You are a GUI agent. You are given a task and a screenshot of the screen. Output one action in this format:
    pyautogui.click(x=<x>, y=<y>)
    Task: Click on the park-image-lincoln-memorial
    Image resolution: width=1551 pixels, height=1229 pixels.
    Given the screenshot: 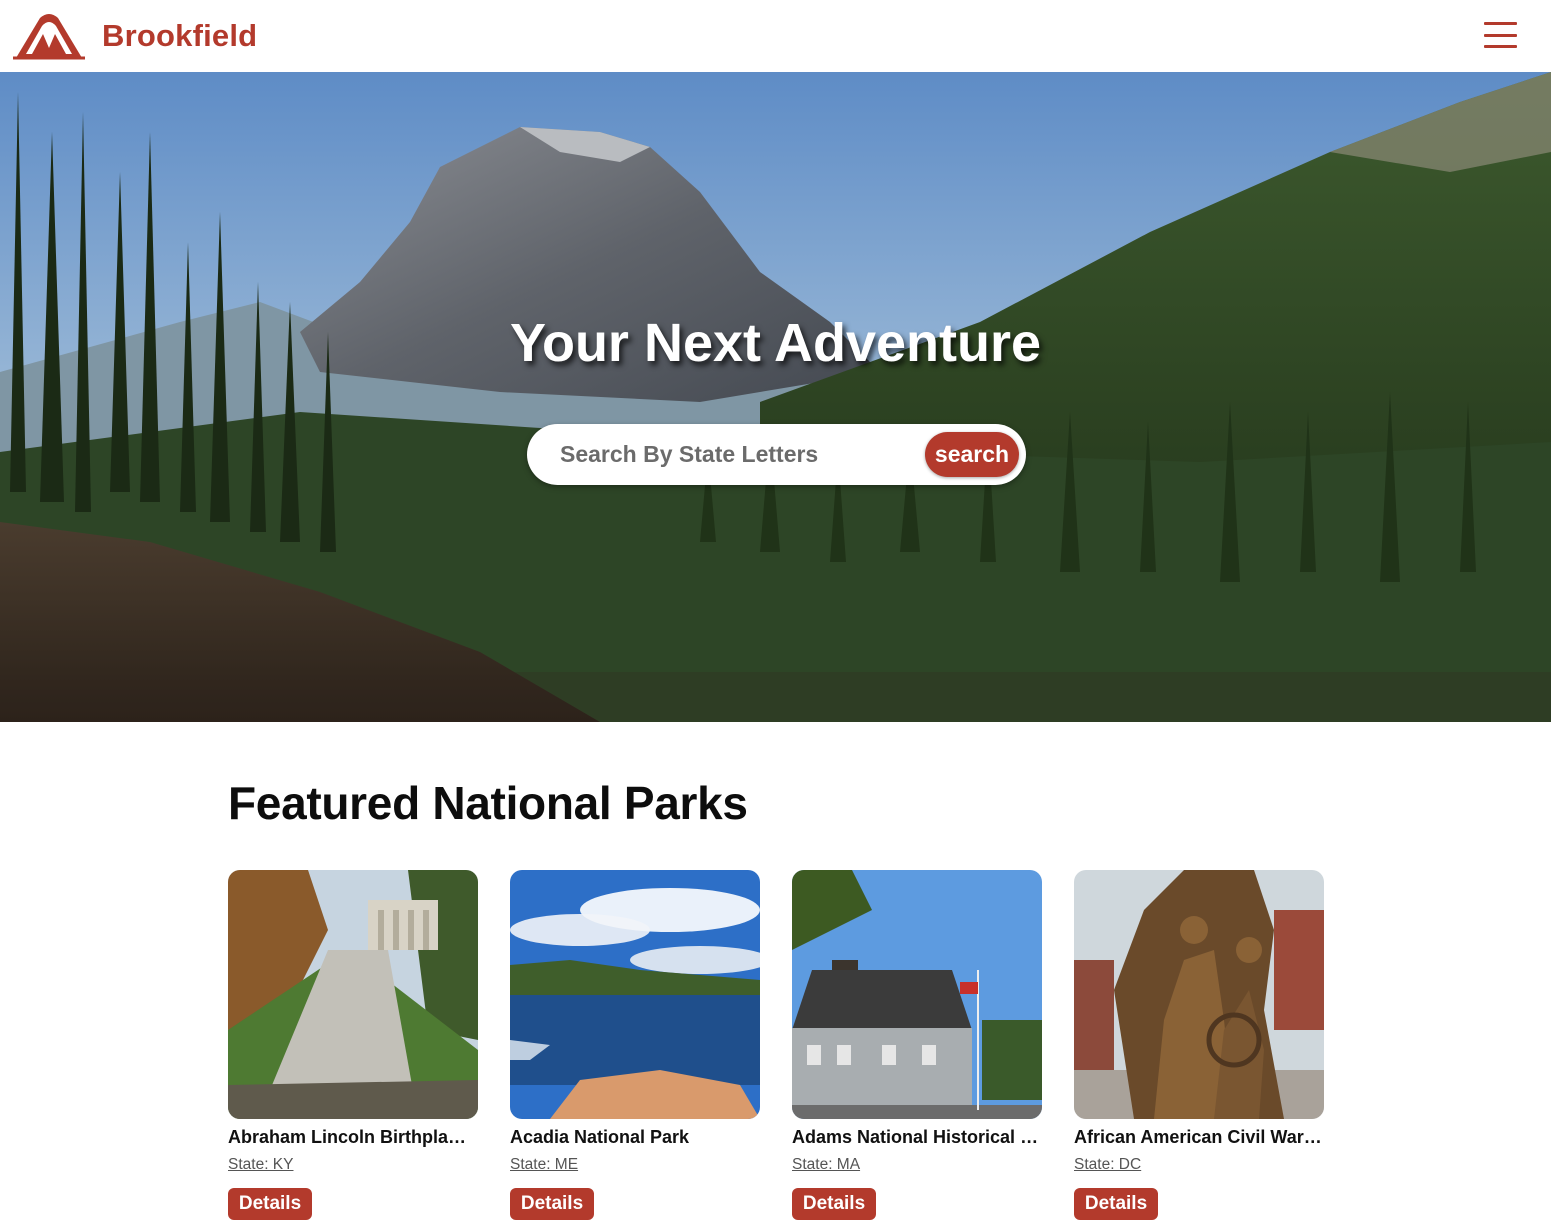 What is the action you would take?
    pyautogui.click(x=353, y=994)
    